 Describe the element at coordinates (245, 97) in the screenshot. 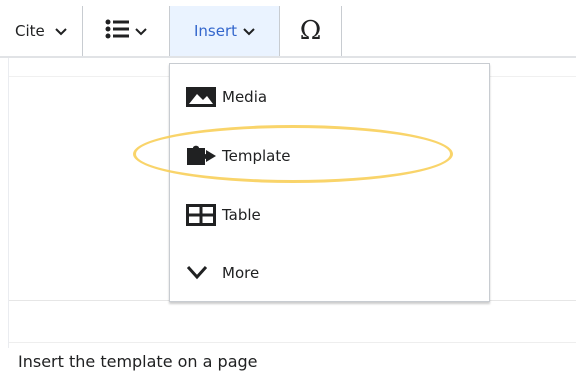

I see `menu-item-label: Media` at that location.